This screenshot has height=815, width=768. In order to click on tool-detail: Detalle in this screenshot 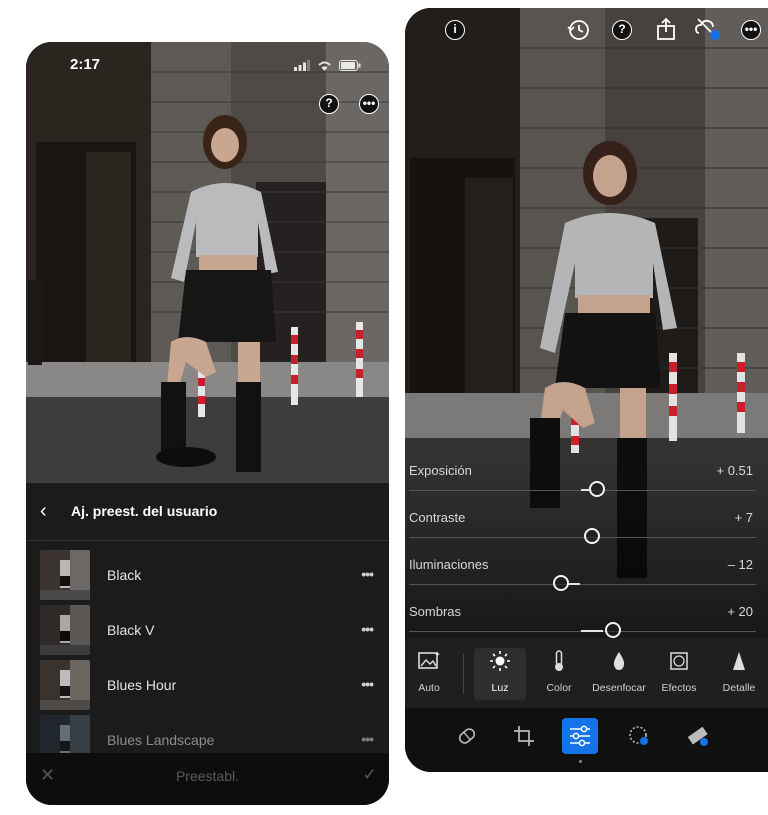, I will do `click(739, 669)`.